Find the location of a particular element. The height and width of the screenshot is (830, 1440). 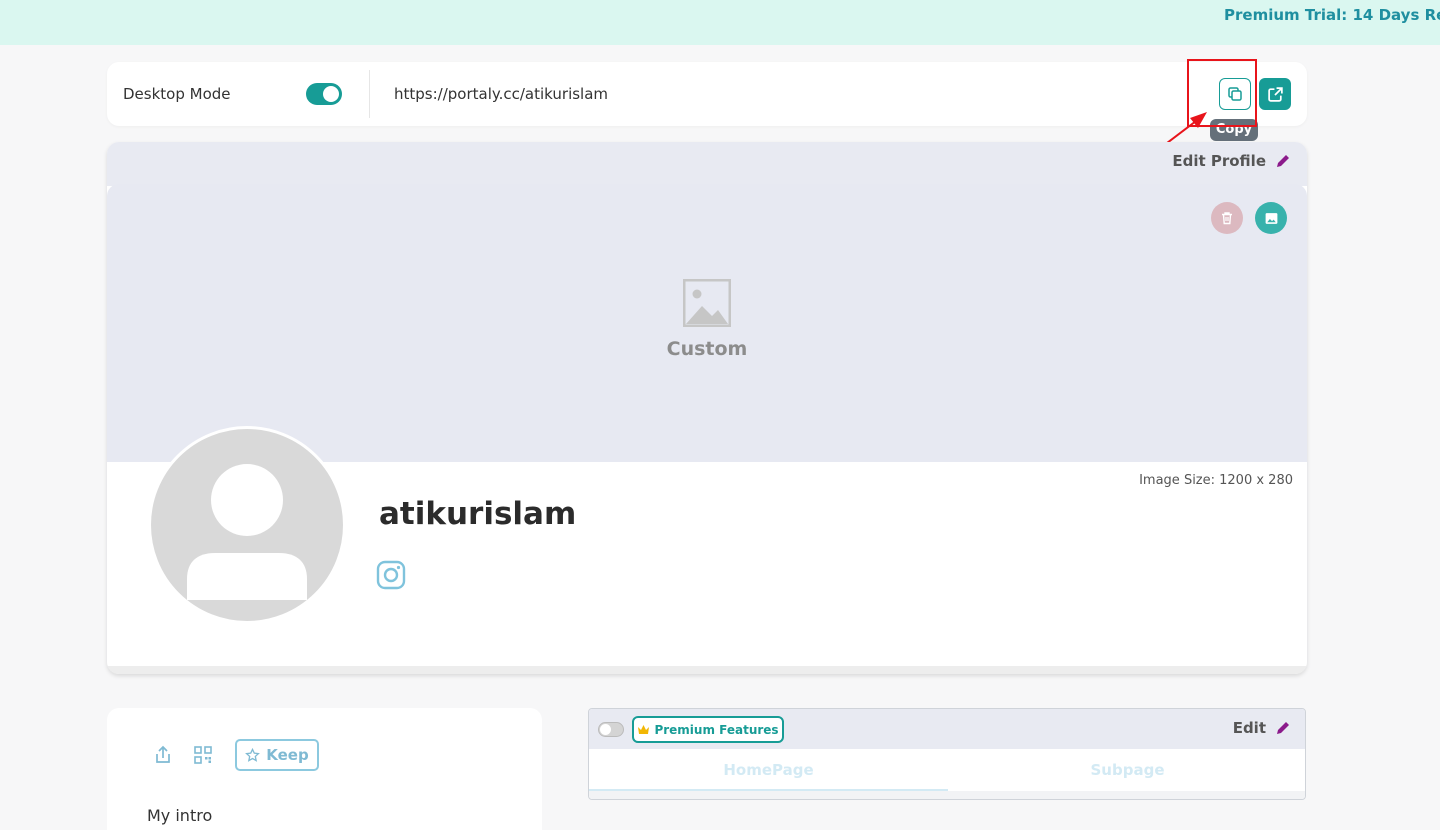

keep-button: Keep is located at coordinates (277, 755).